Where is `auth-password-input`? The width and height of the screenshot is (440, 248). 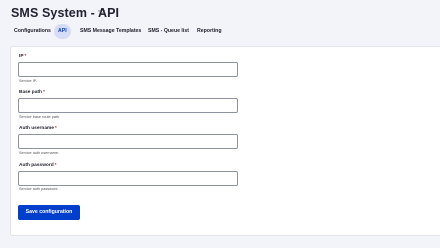
auth-password-input is located at coordinates (128, 178).